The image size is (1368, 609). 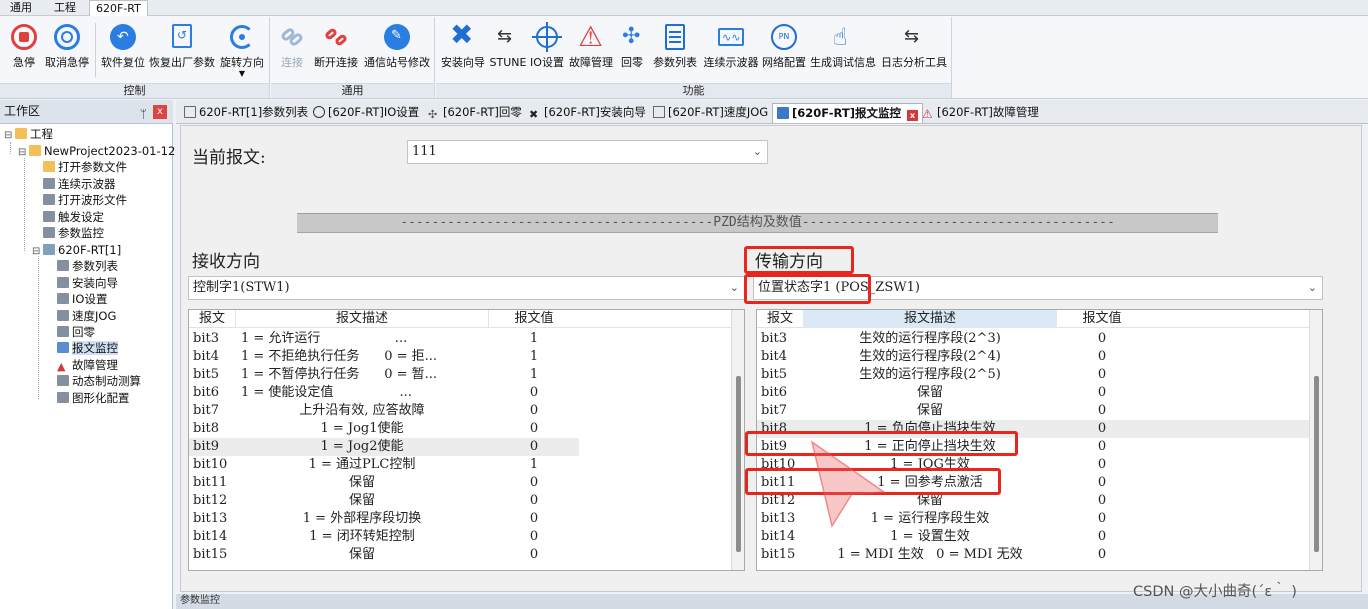 I want to click on menu-tab-project: 工程, so click(x=65, y=8).